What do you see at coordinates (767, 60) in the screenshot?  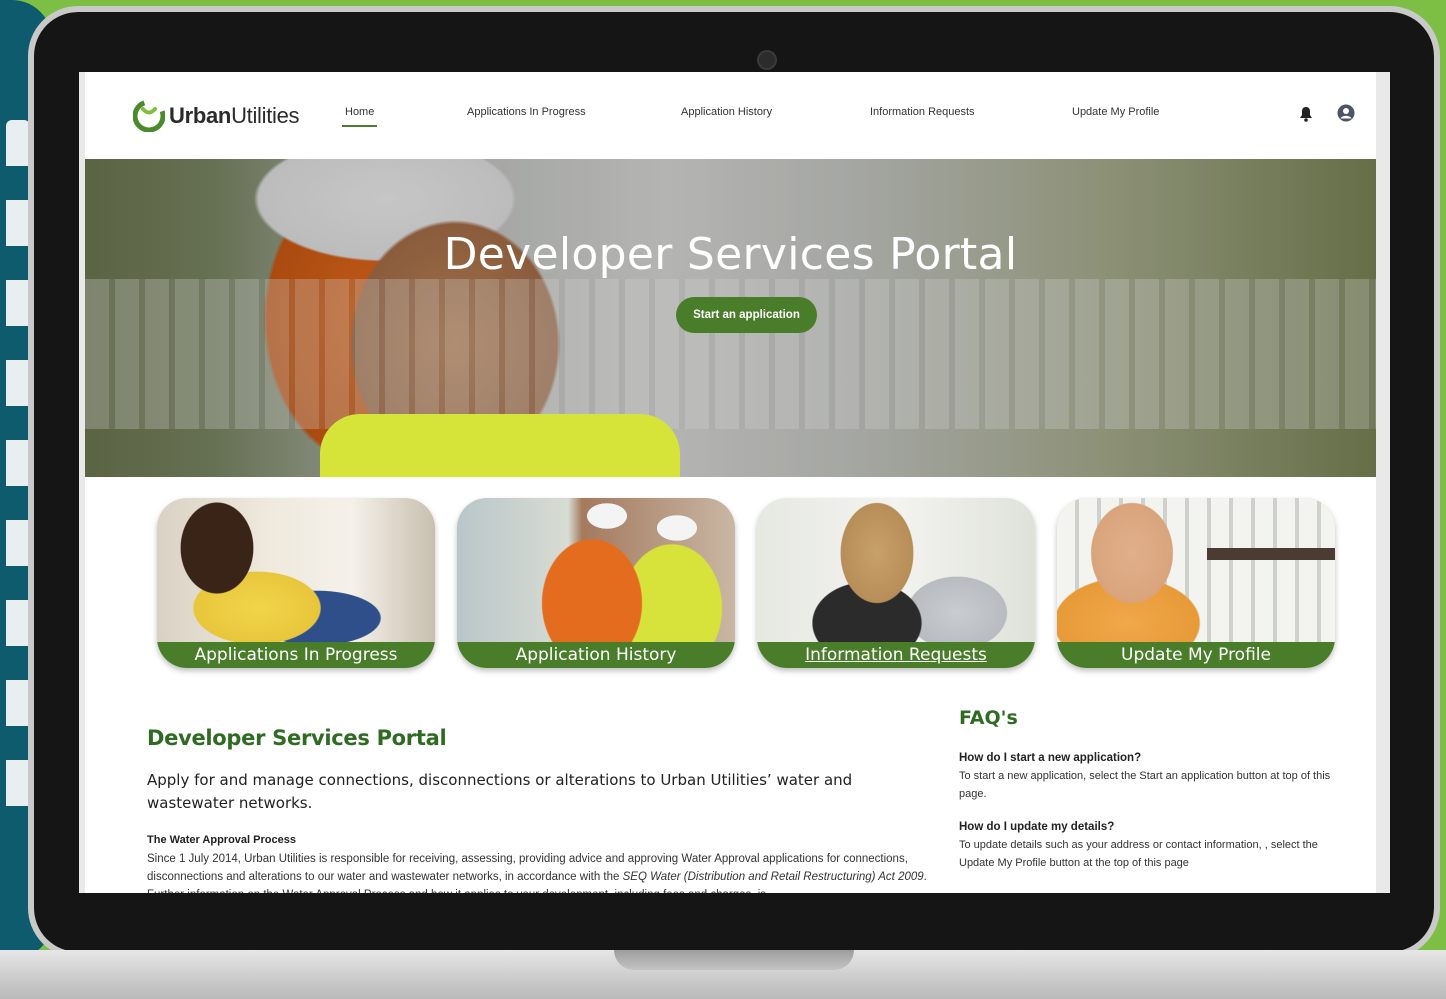 I see `camera-icon` at bounding box center [767, 60].